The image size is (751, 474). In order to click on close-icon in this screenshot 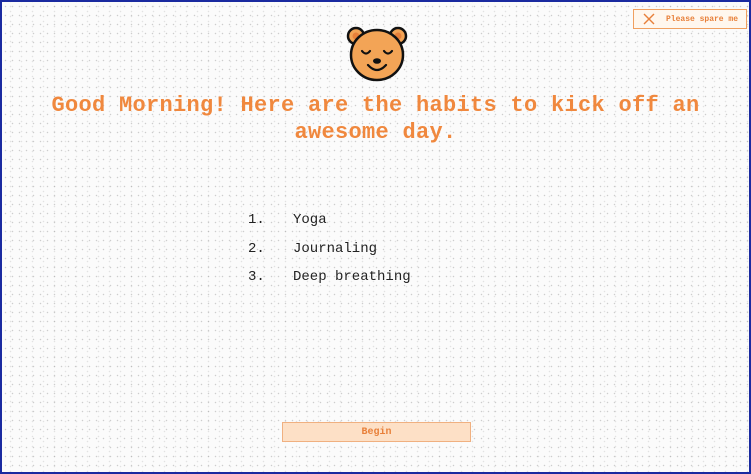, I will do `click(649, 19)`.